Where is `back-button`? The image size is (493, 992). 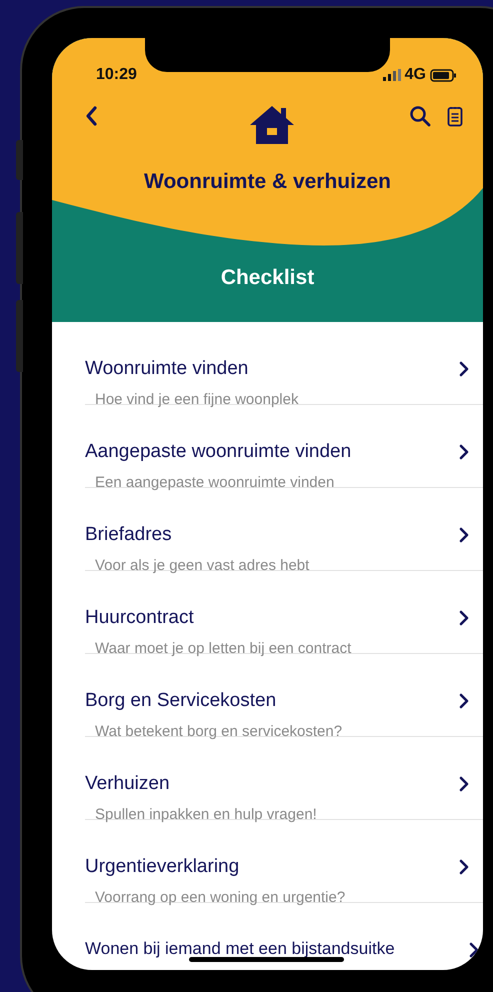 back-button is located at coordinates (91, 116).